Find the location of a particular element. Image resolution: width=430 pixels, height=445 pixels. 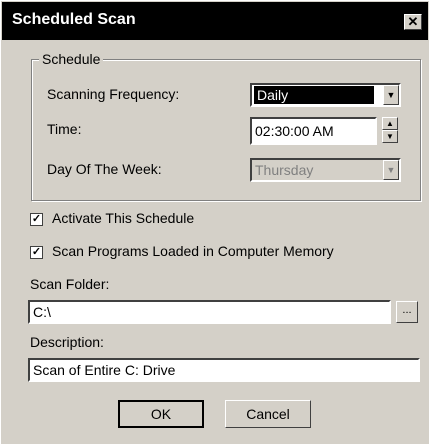

activate-label: Activate This Schedule is located at coordinates (123, 218).